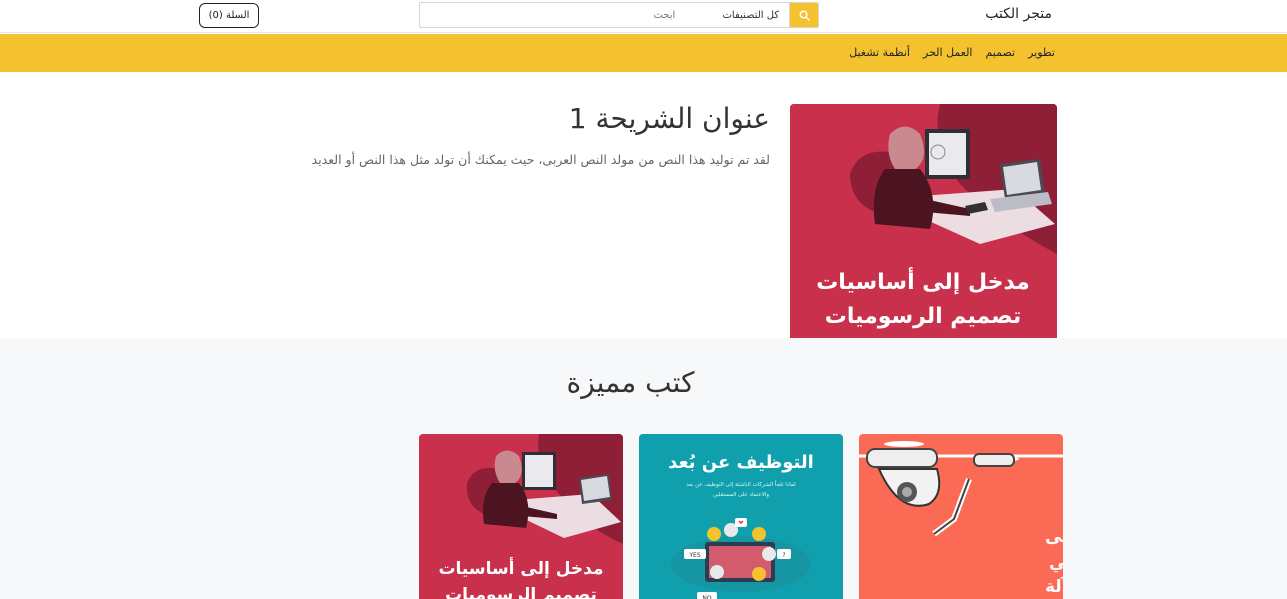  I want to click on category-nav: تطوير تصميم العمل الحر أنظمة تشغيل, so click(643, 53).